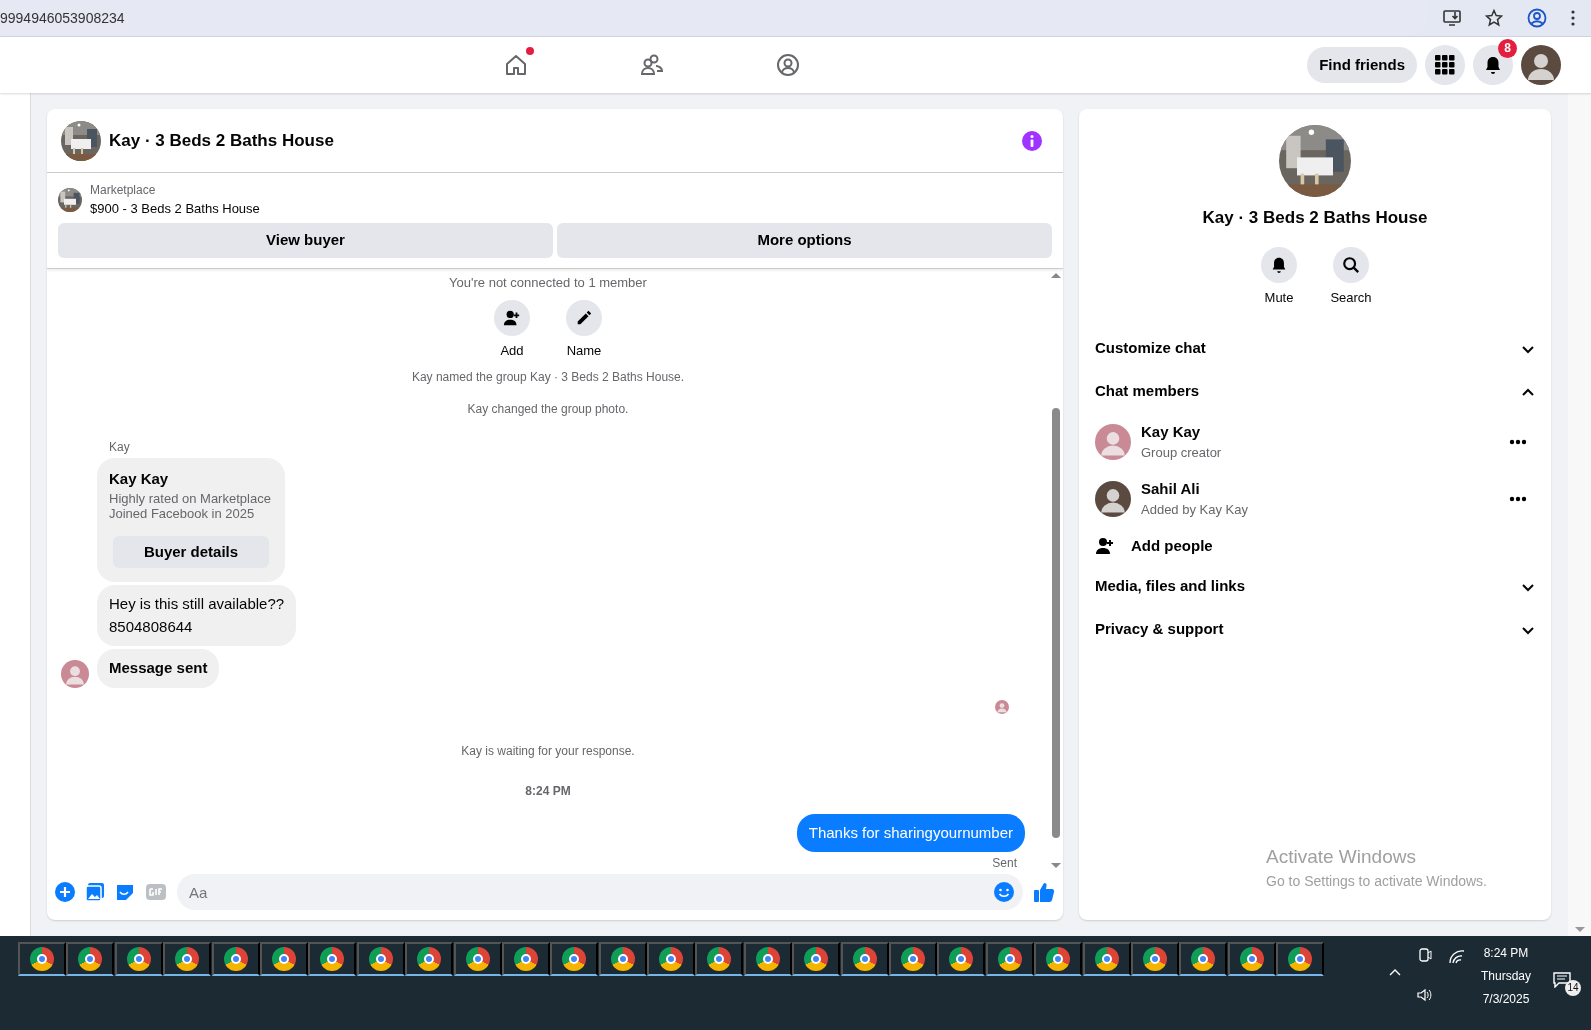  What do you see at coordinates (222, 140) in the screenshot?
I see `chat-title: Kay · 3 Beds 2 Baths House` at bounding box center [222, 140].